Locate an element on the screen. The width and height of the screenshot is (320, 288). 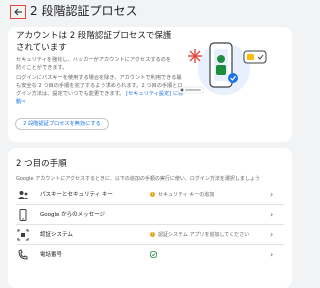
row-status: ! 認証システム アプリを追加してください is located at coordinates (199, 235).